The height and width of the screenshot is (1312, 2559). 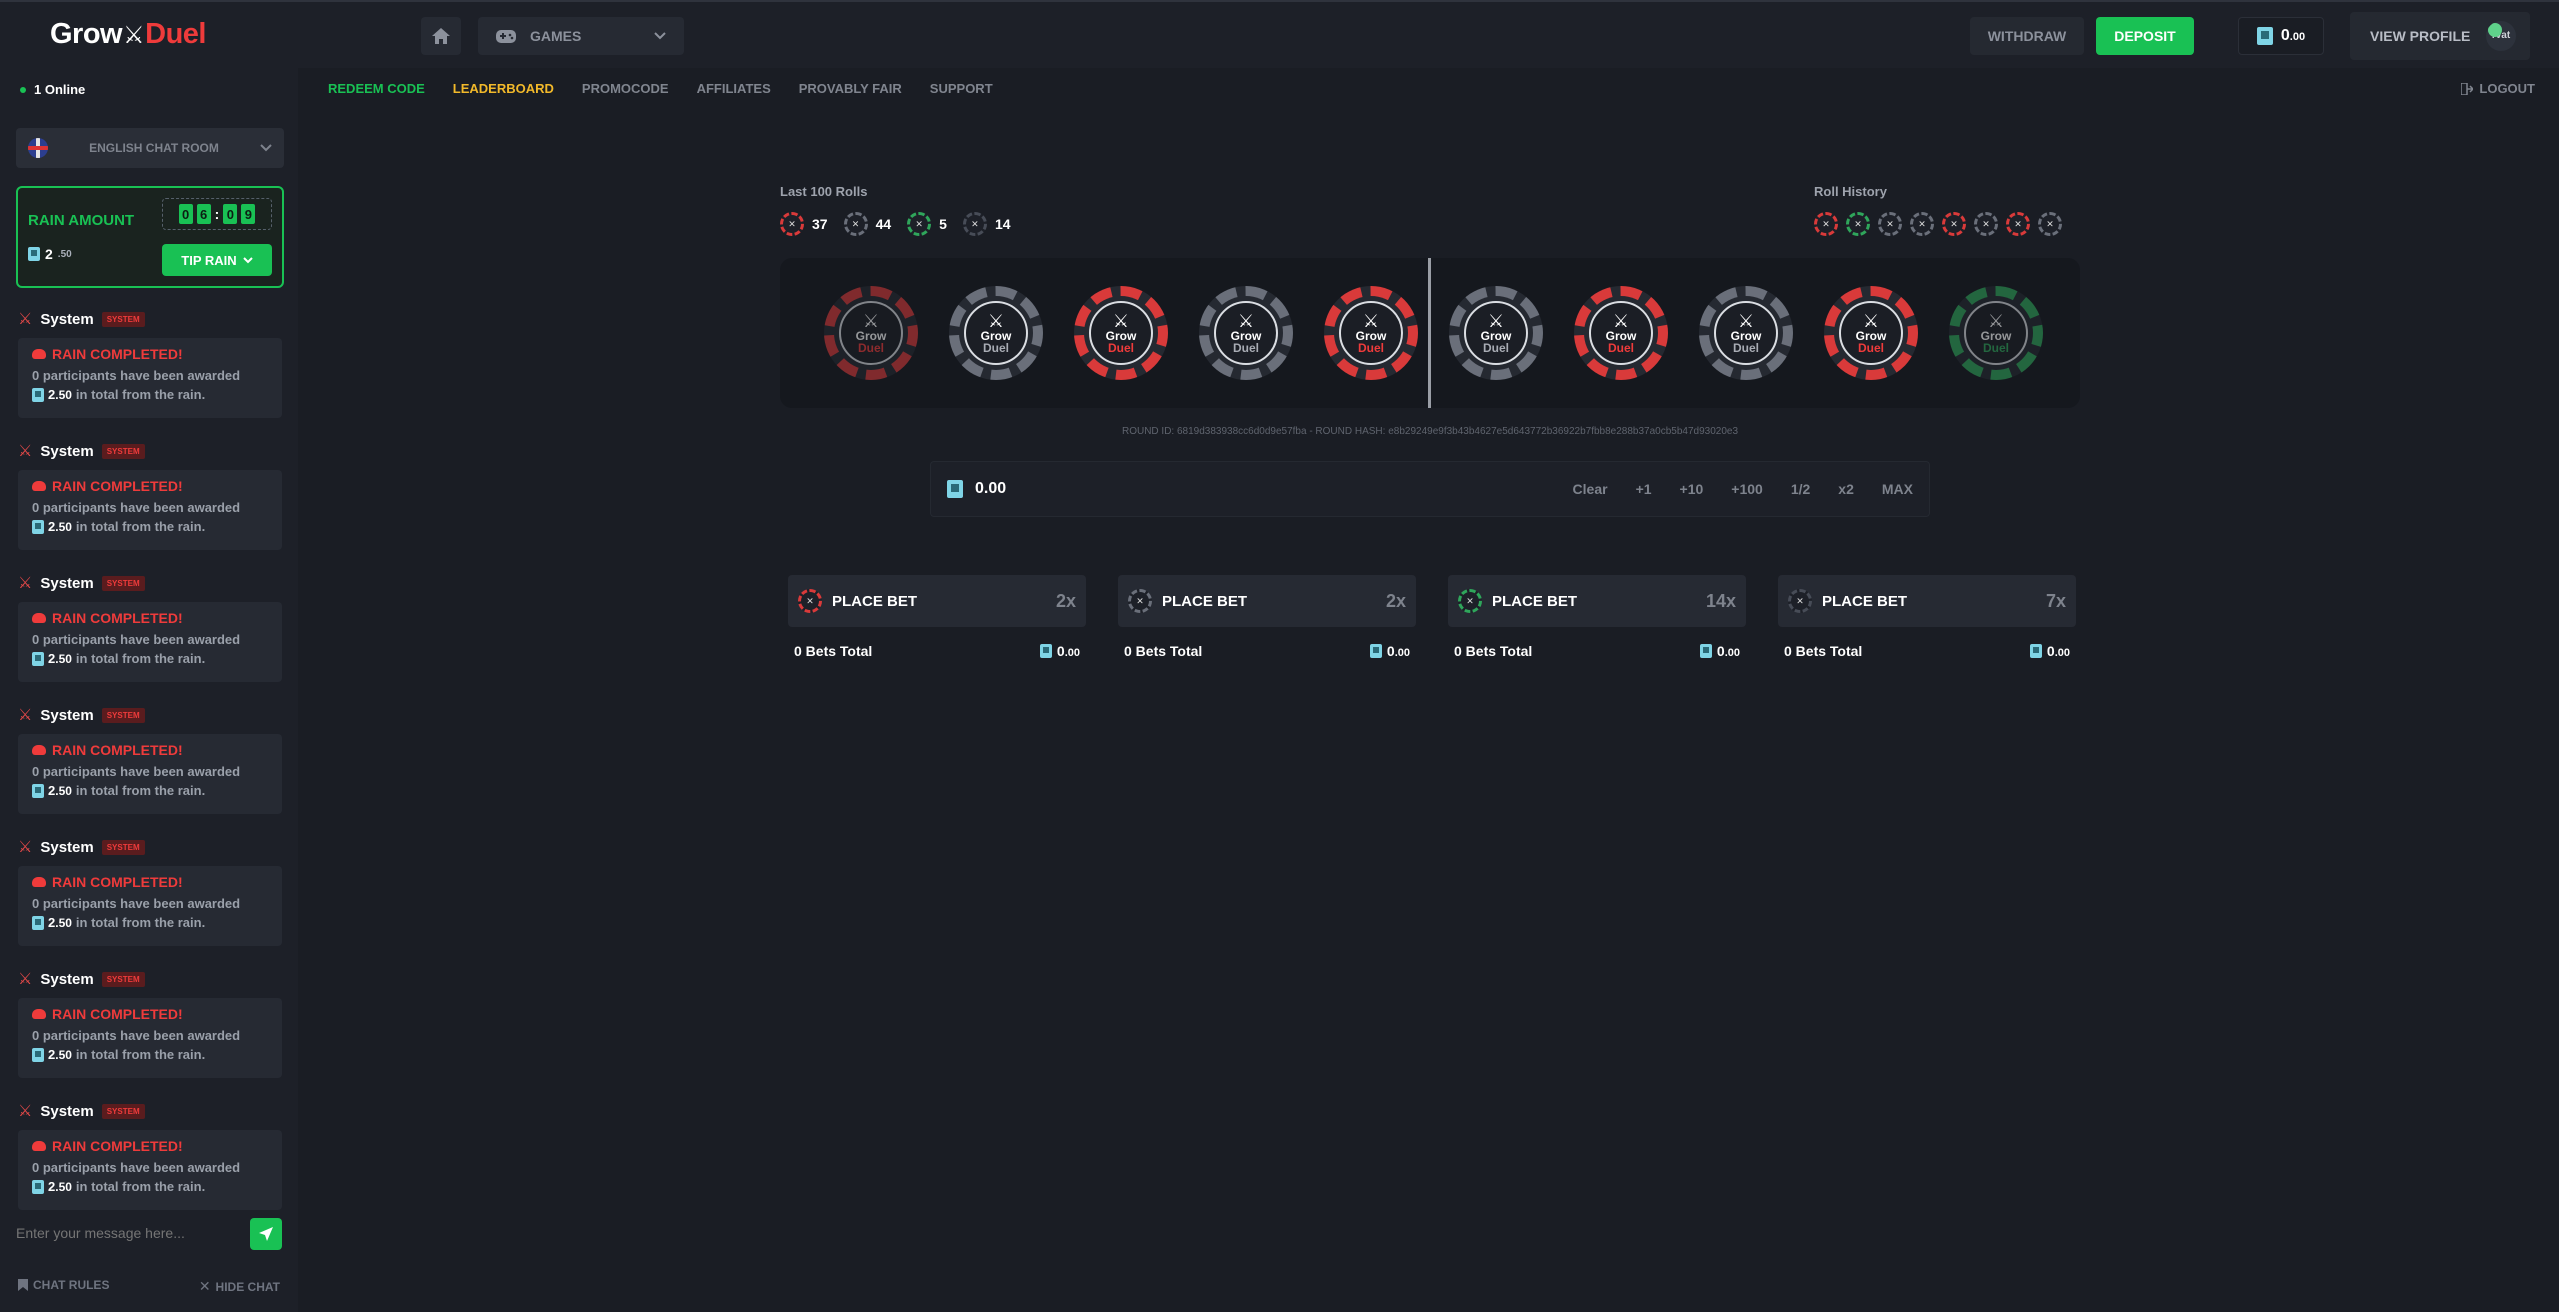 I want to click on bet-multiplier: 2x, so click(x=1065, y=600).